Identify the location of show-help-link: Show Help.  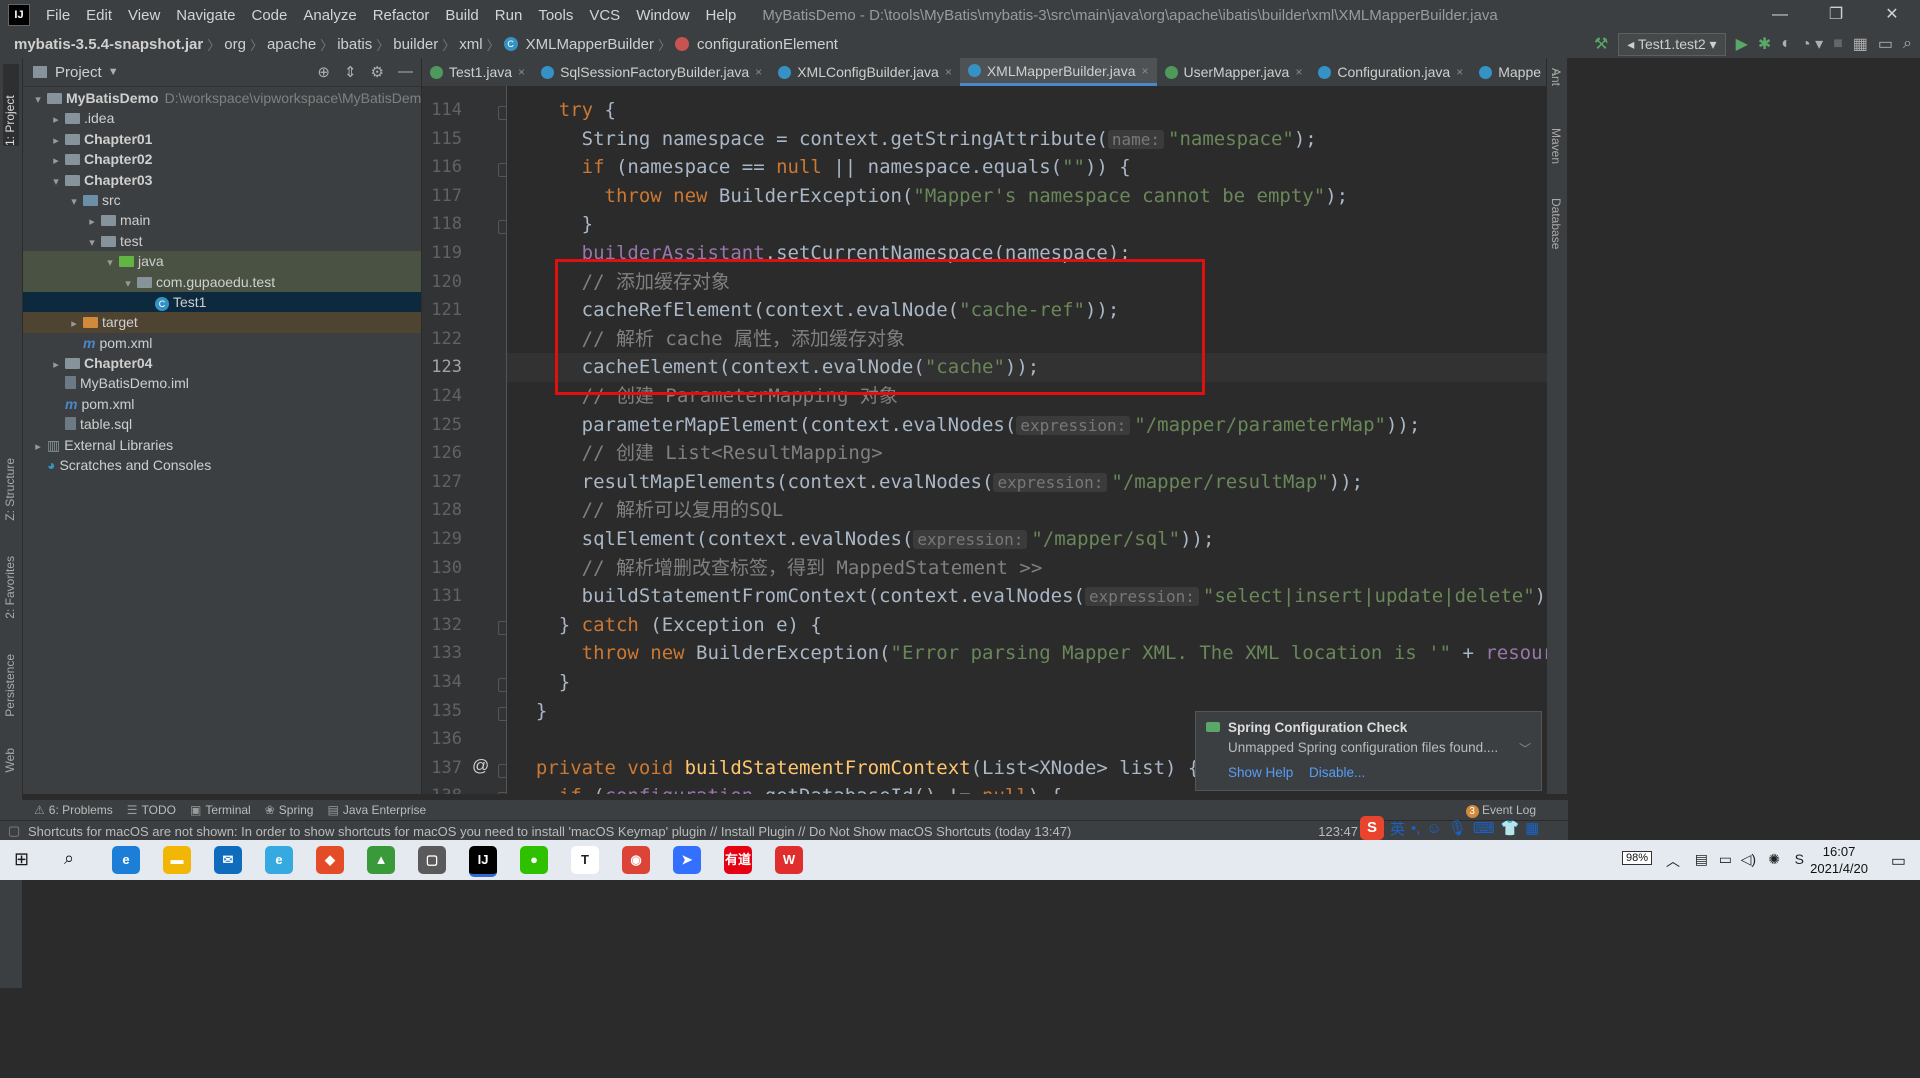
(1260, 772).